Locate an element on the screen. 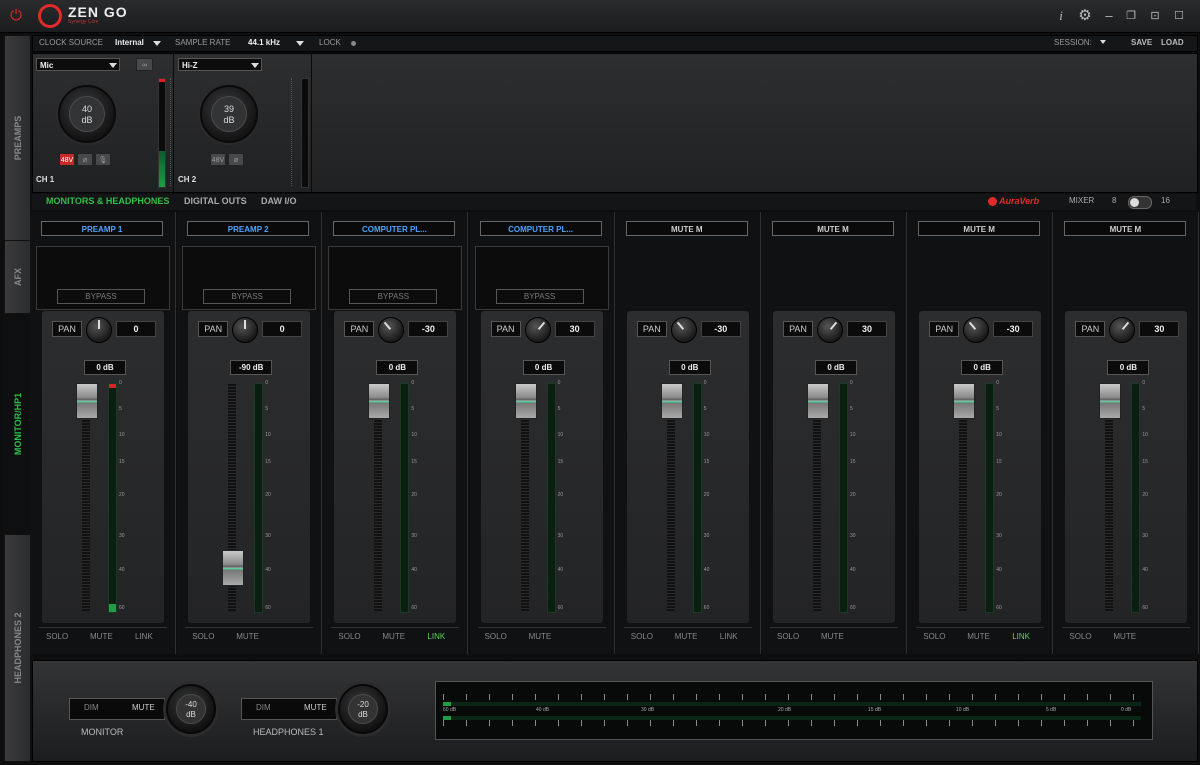  hp1-dim-button: DIM is located at coordinates (263, 707).